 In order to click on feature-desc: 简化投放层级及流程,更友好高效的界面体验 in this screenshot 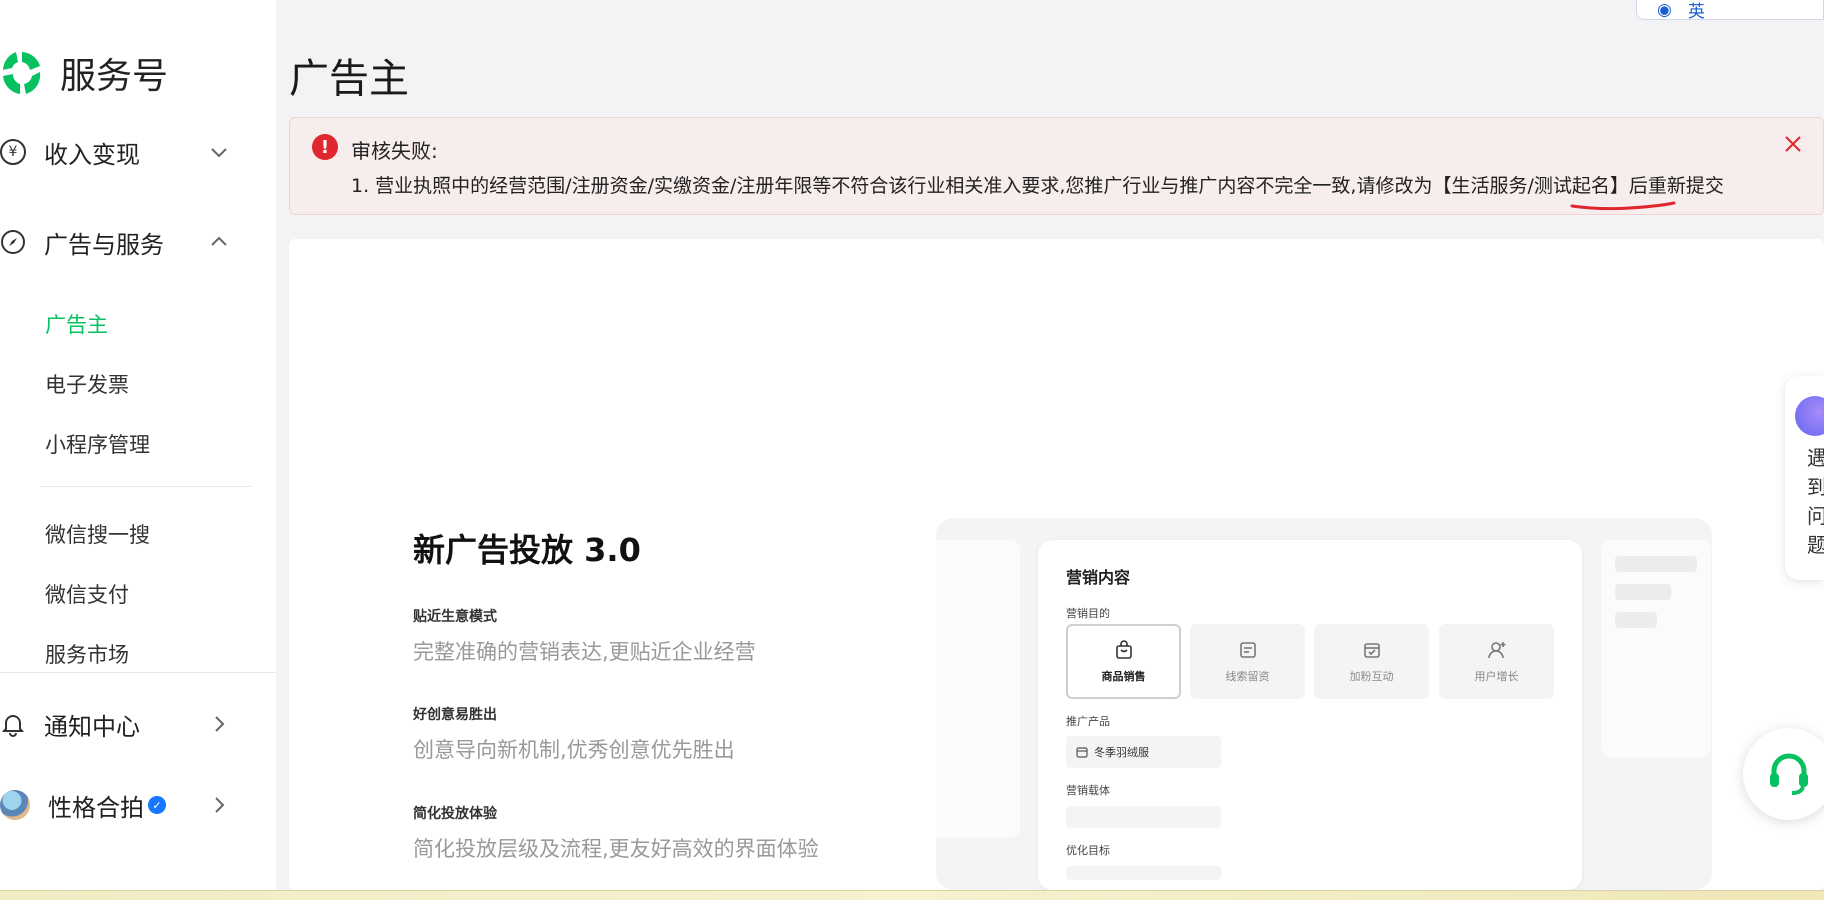, I will do `click(616, 849)`.